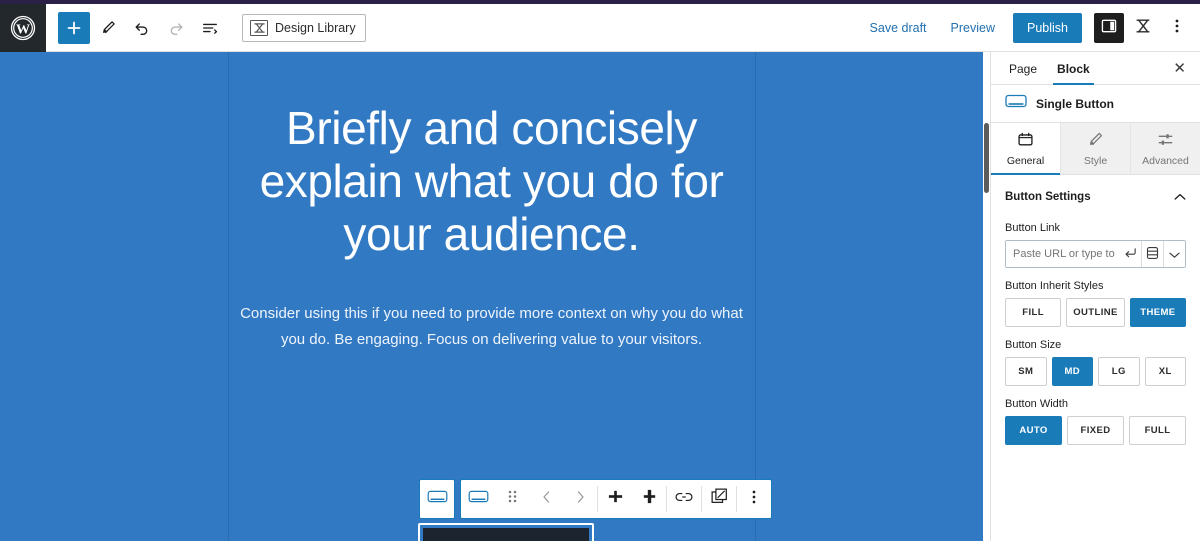 The width and height of the screenshot is (1200, 541). What do you see at coordinates (1054, 286) in the screenshot?
I see `button-inherit-styles-label: Button Inherit Styles` at bounding box center [1054, 286].